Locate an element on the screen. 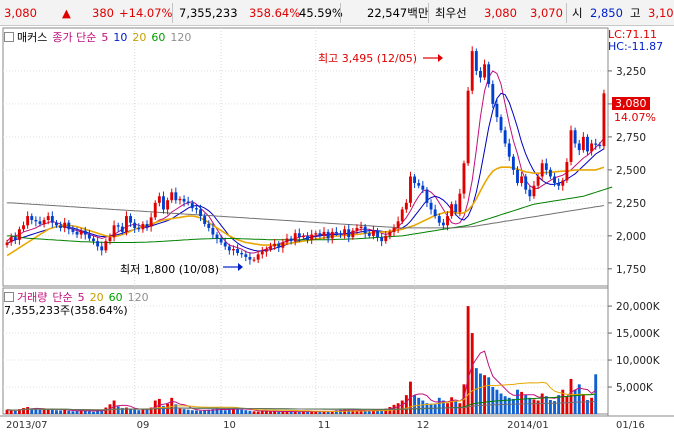 Image resolution: width=674 pixels, height=432 pixels. volume-tick-label: 15,000K is located at coordinates (638, 334).